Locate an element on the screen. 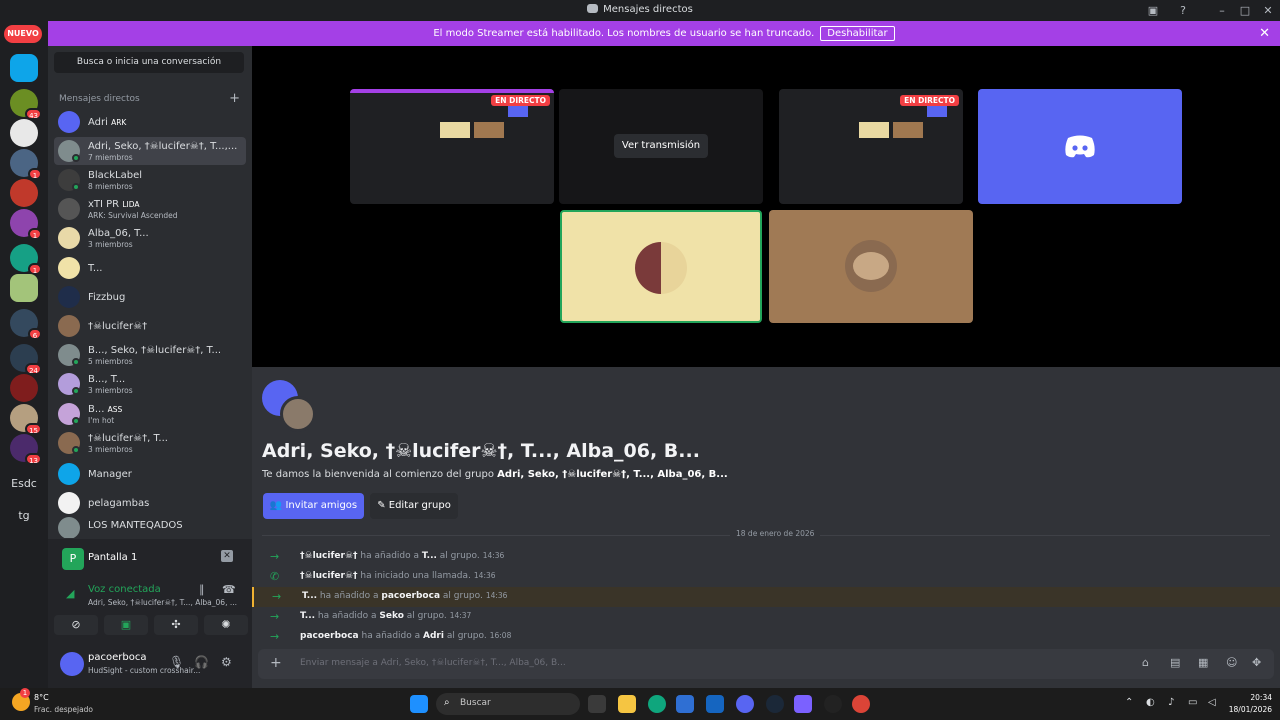  steam-icon is located at coordinates (775, 704).